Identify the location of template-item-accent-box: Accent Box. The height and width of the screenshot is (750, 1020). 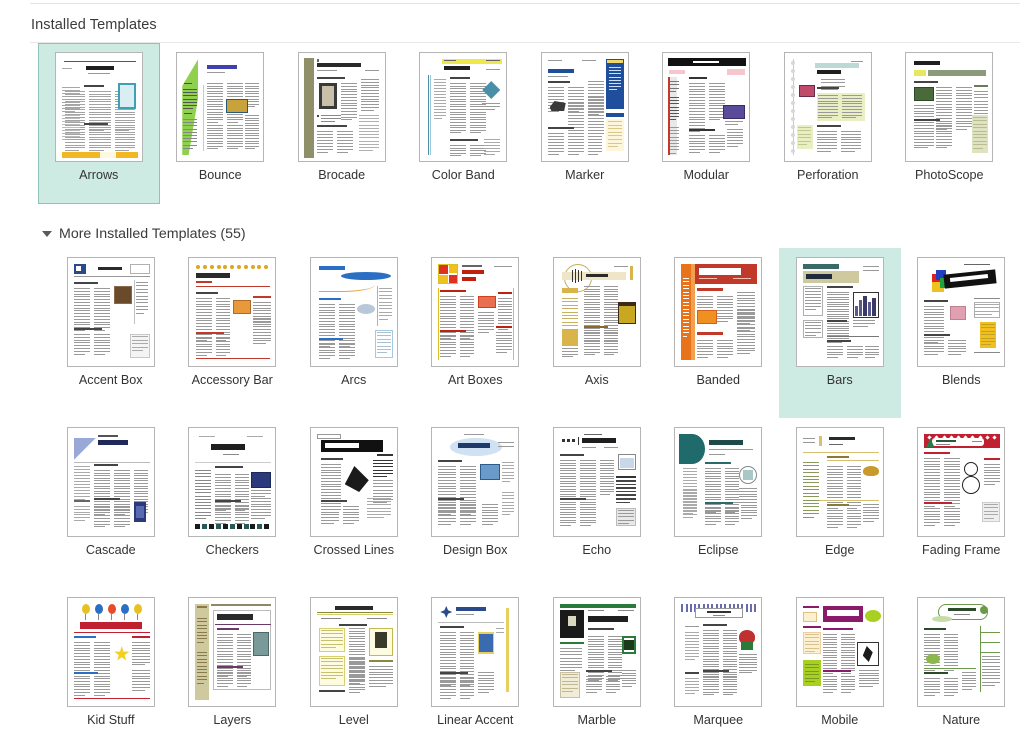
(111, 333).